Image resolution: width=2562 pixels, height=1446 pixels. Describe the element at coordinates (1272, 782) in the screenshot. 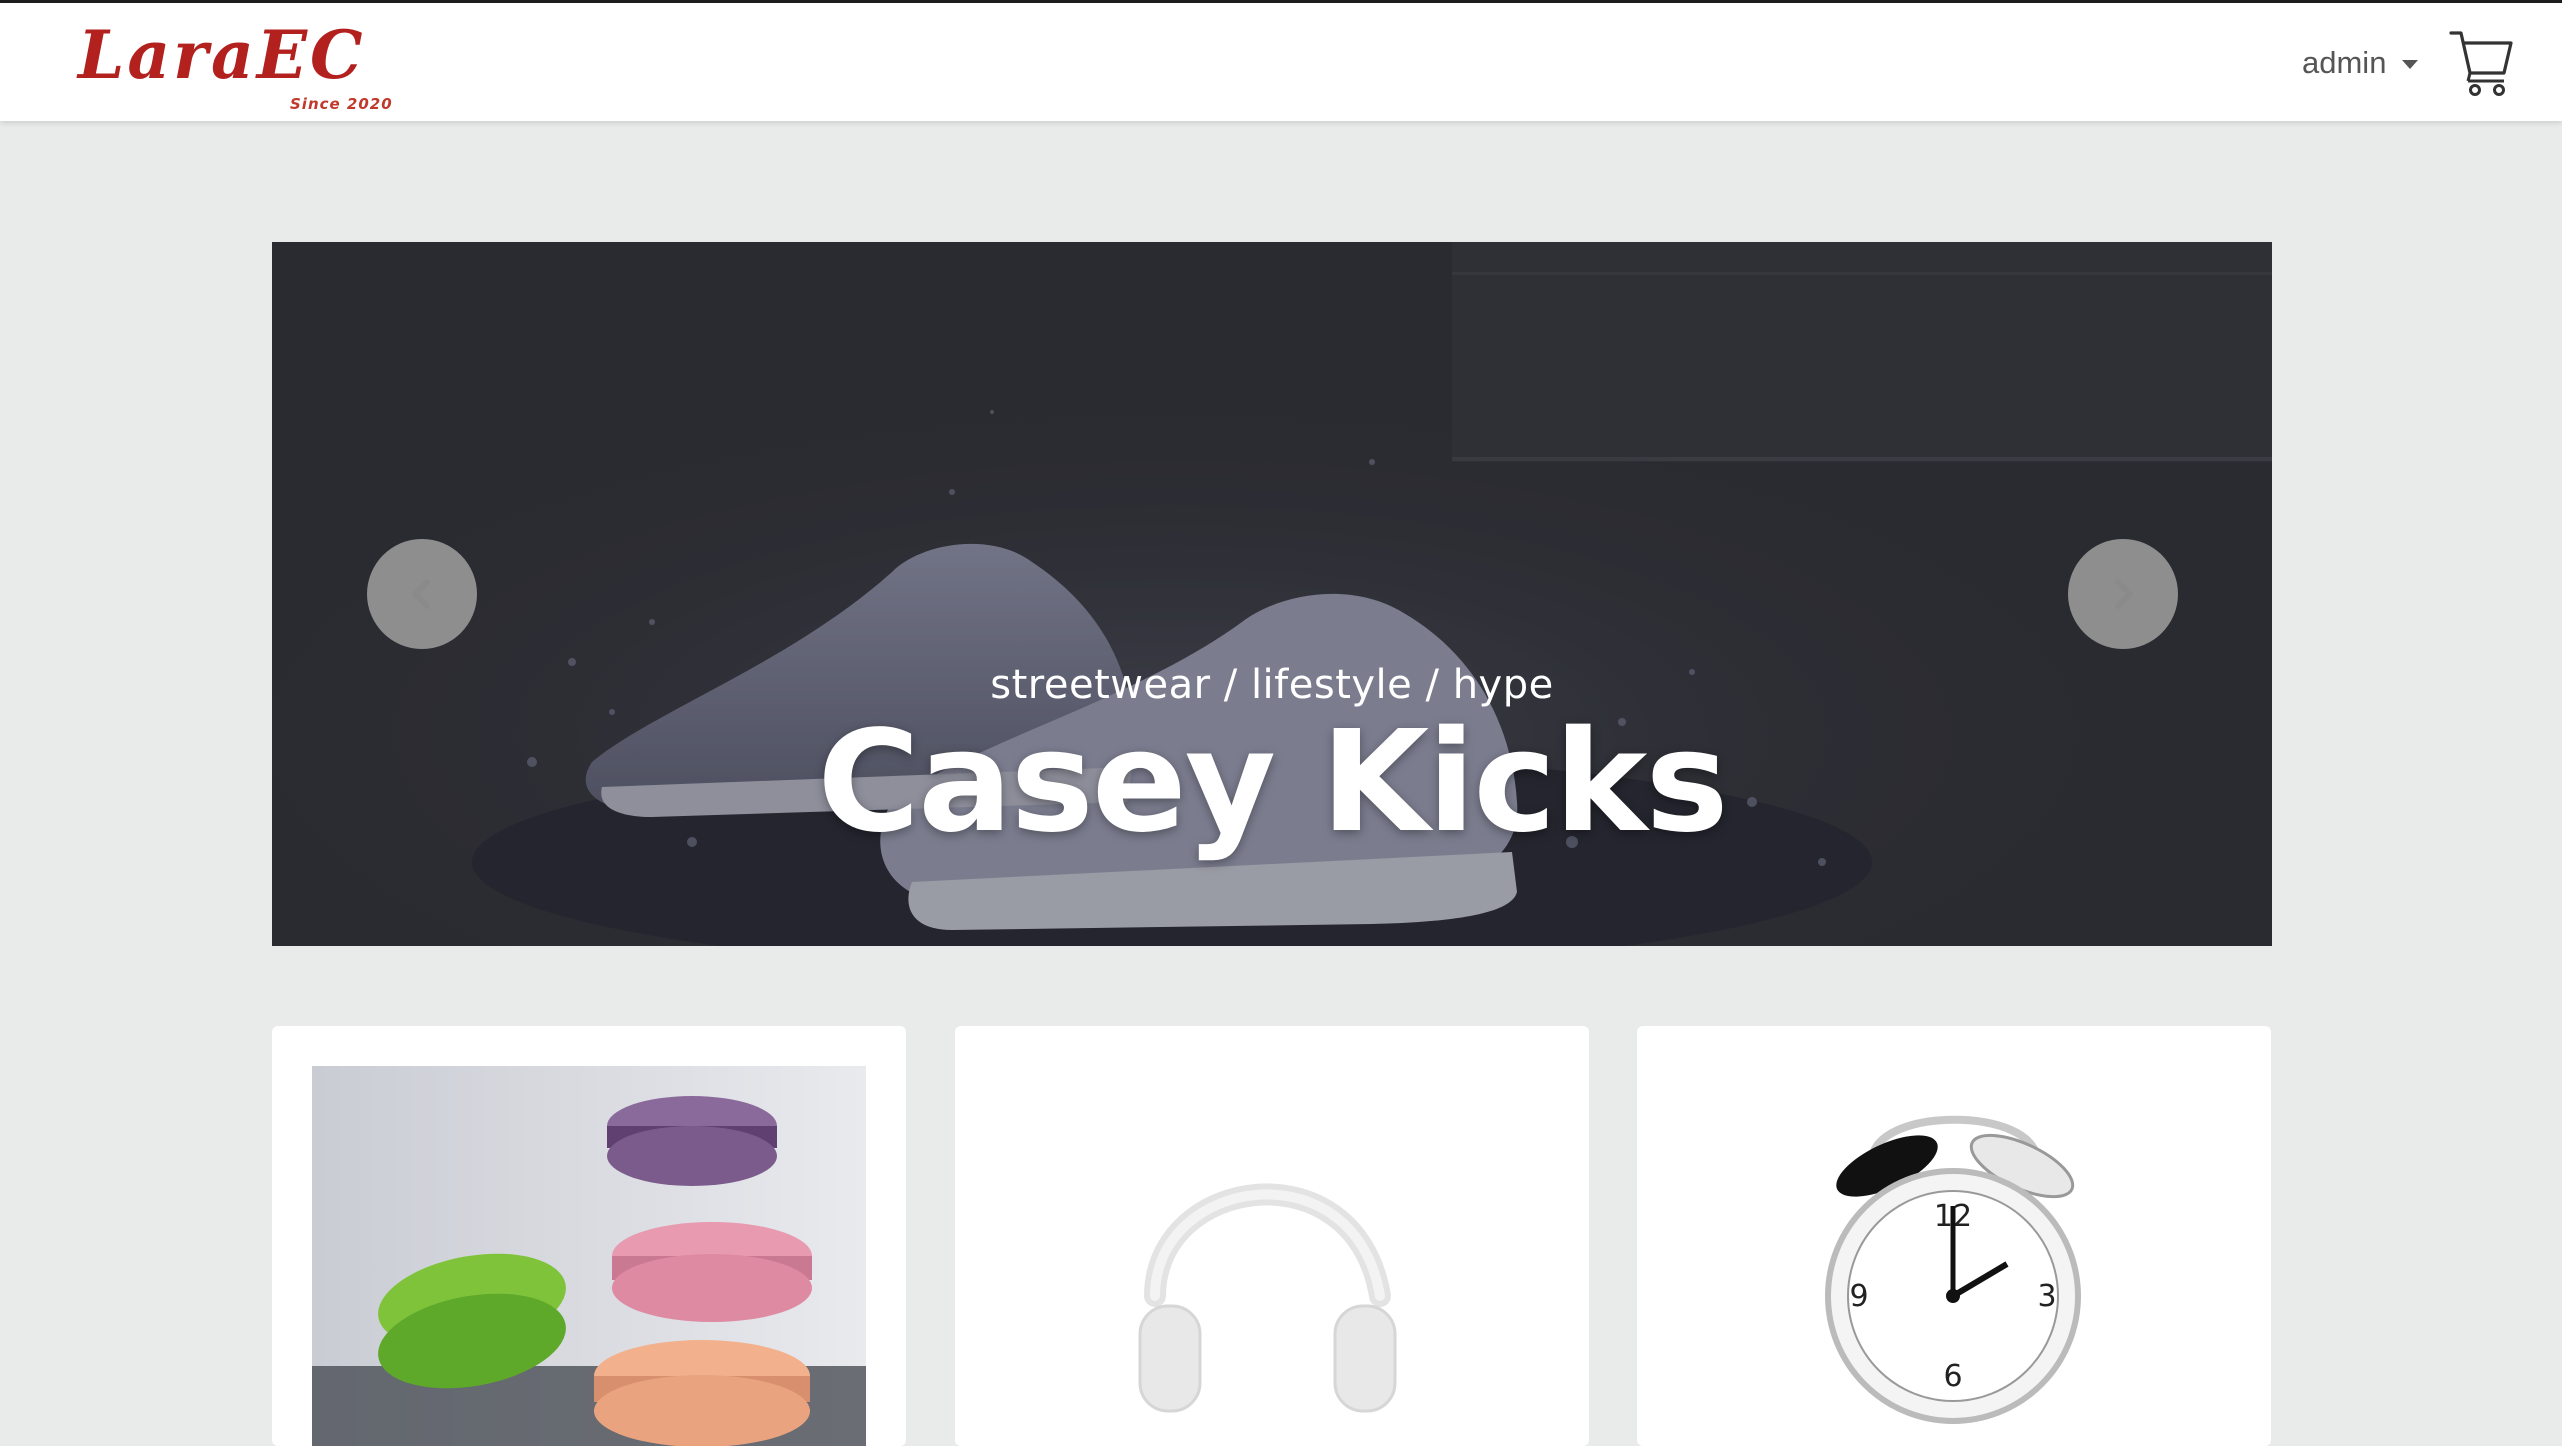

I see `hero-title: Casey Kicks` at that location.